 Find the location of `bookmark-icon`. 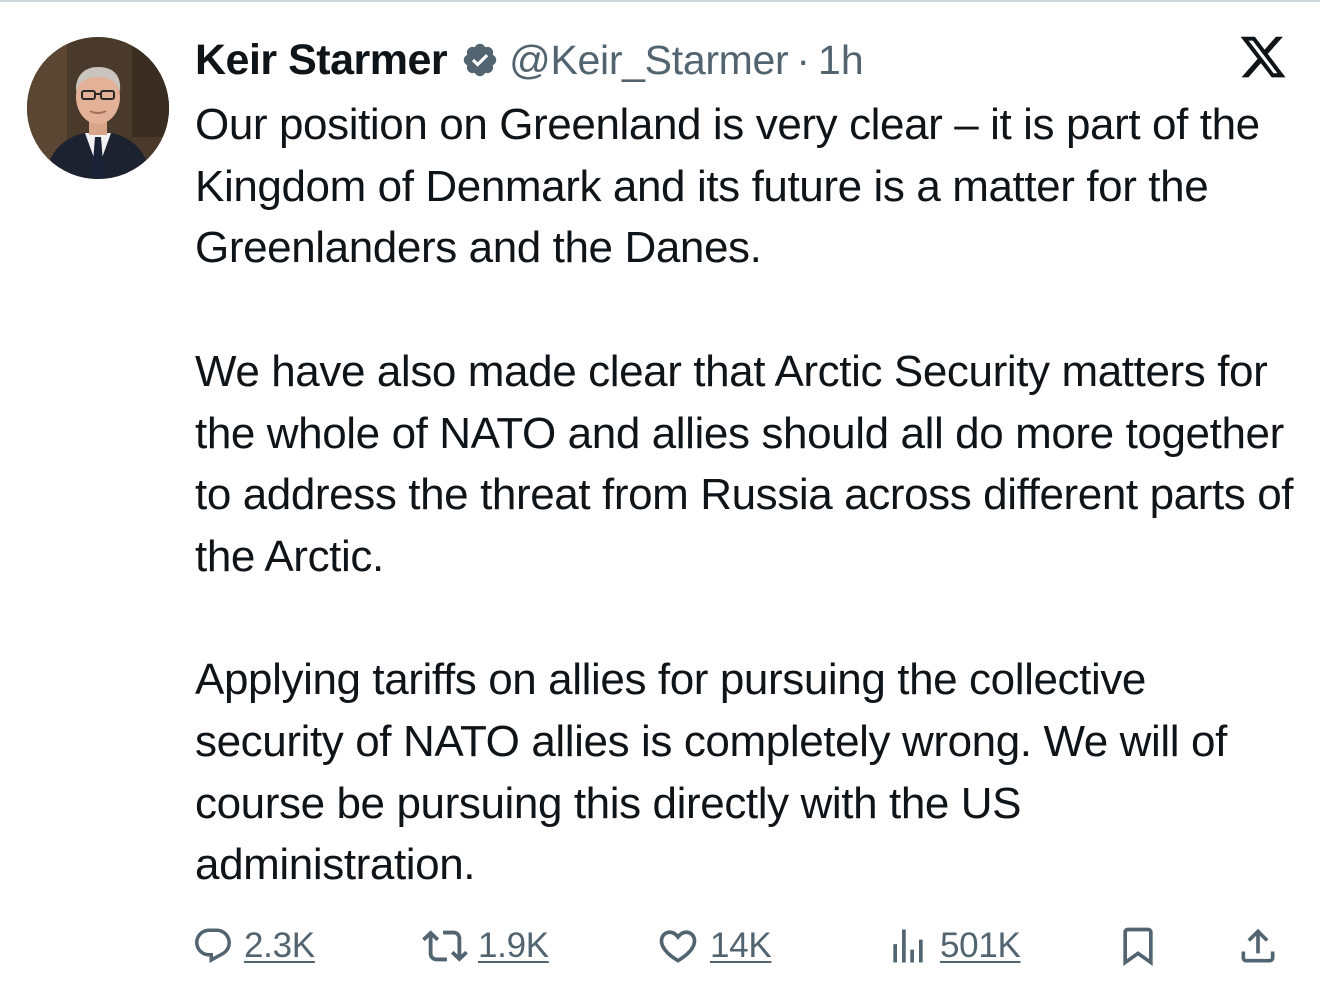

bookmark-icon is located at coordinates (1138, 947).